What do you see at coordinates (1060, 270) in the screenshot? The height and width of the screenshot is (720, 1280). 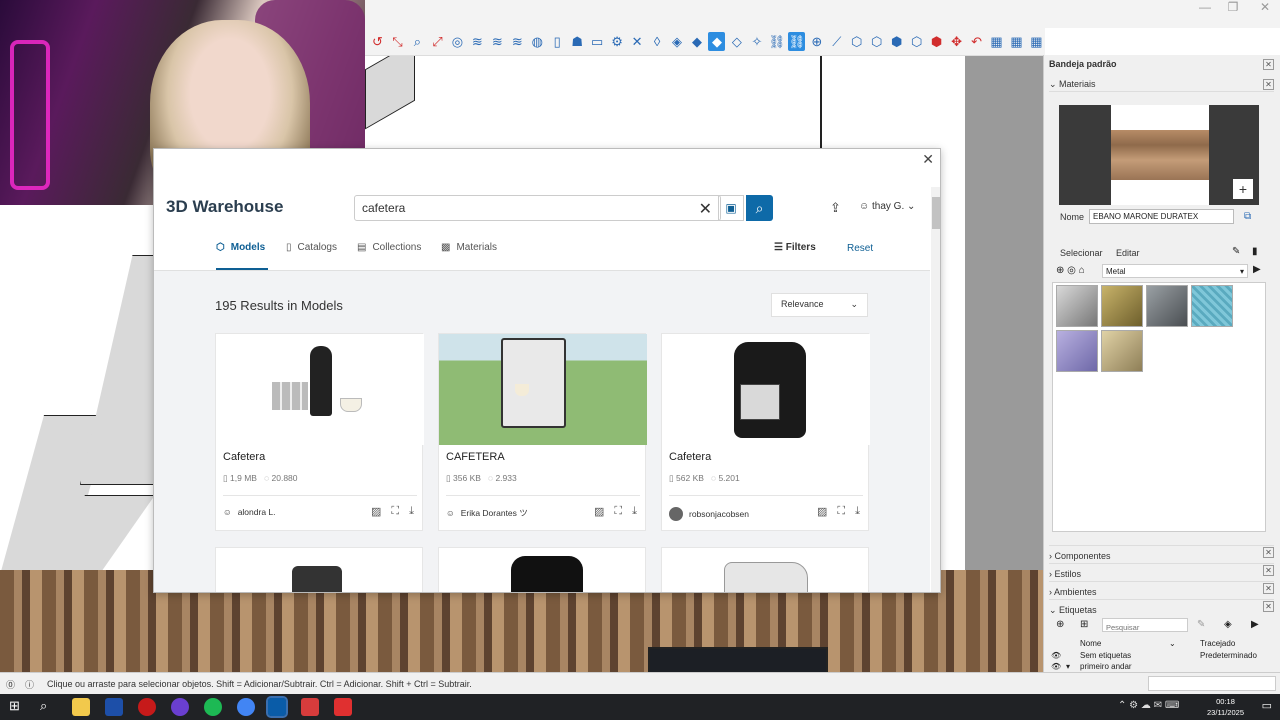 I see `add-icon: ⊕` at bounding box center [1060, 270].